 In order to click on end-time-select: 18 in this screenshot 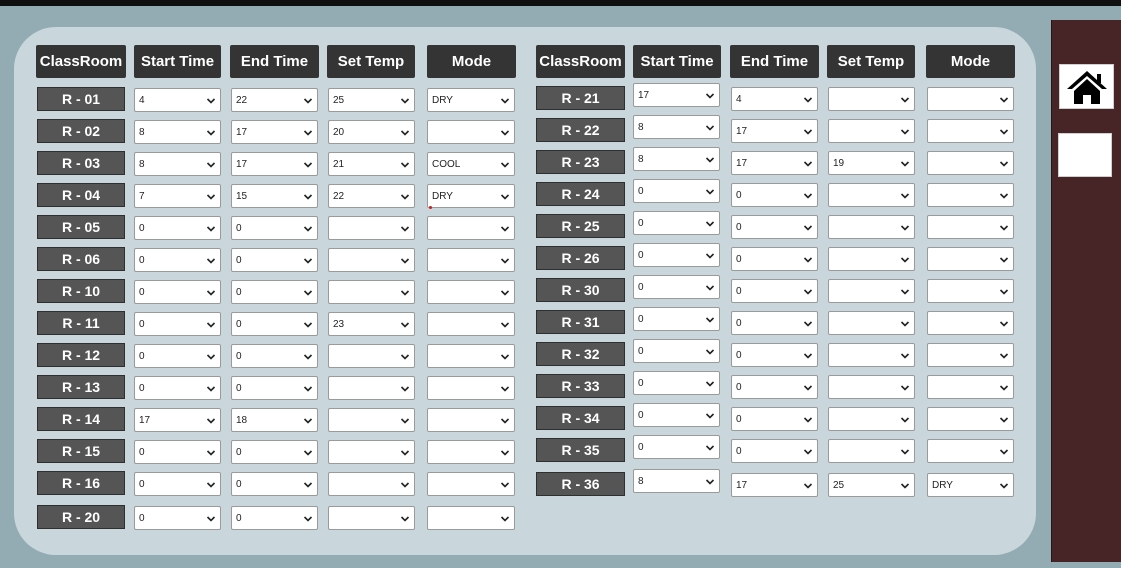, I will do `click(274, 420)`.